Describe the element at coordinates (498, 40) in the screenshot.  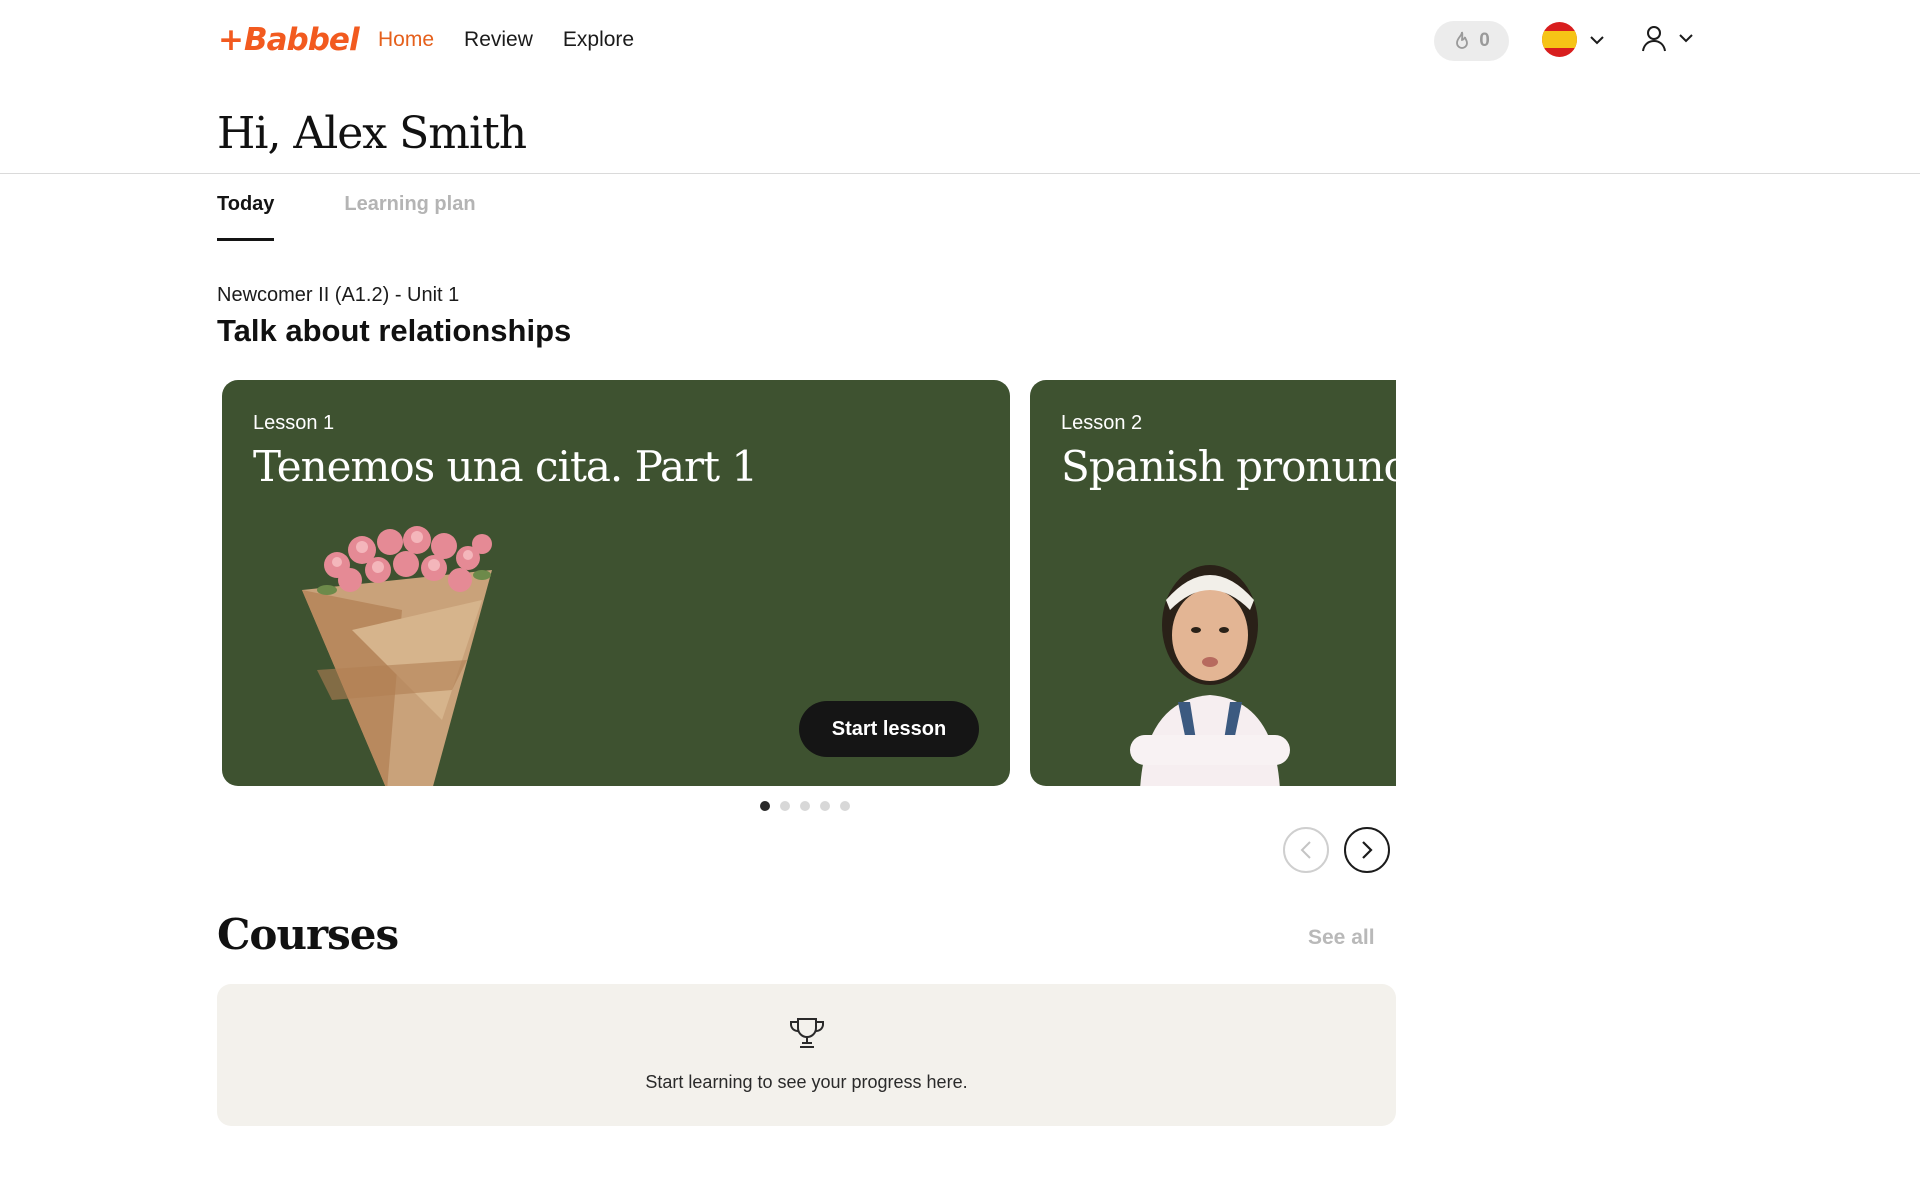
I see `nav-review: Review` at that location.